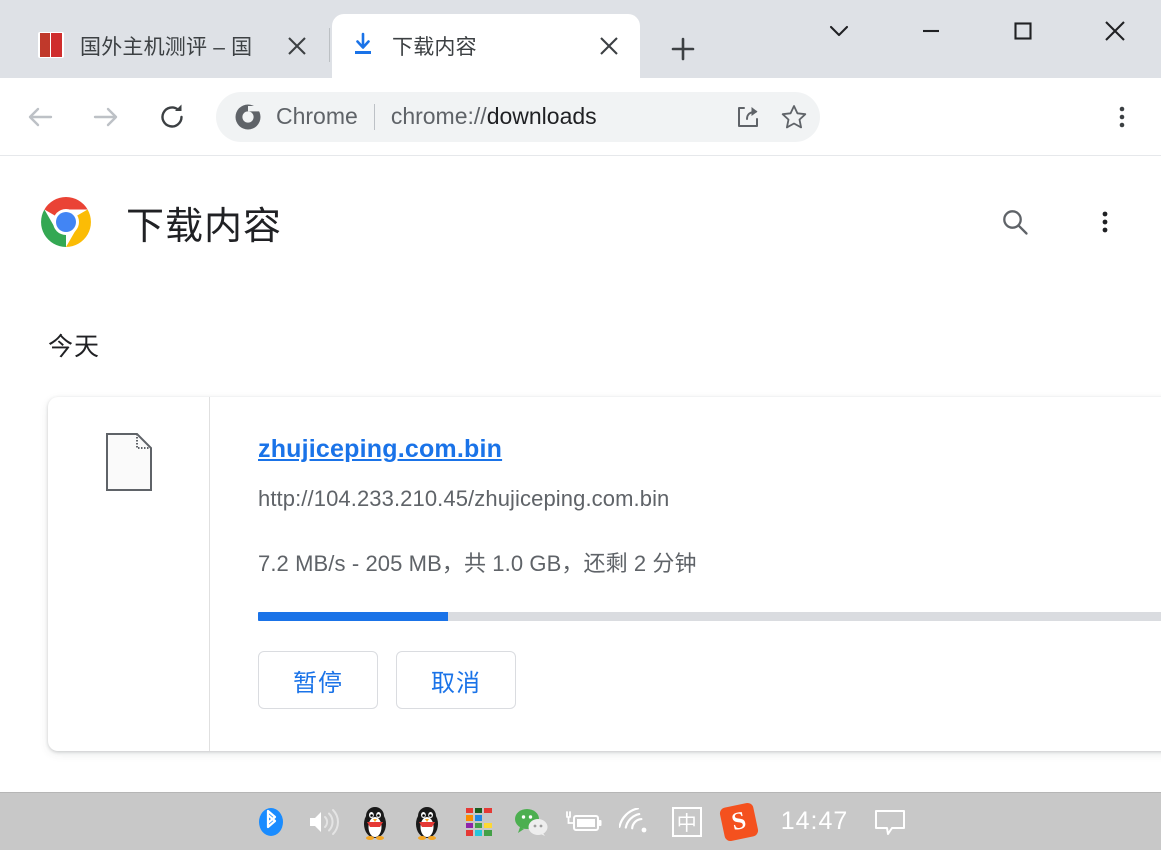 Image resolution: width=1161 pixels, height=850 pixels. What do you see at coordinates (709, 680) in the screenshot?
I see `download-actions: 暂停 取消` at bounding box center [709, 680].